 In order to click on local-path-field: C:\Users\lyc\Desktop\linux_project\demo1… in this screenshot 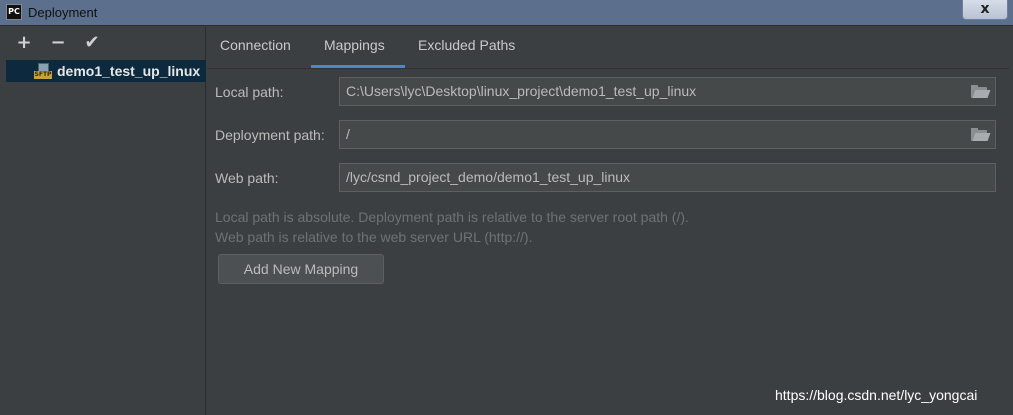, I will do `click(667, 91)`.